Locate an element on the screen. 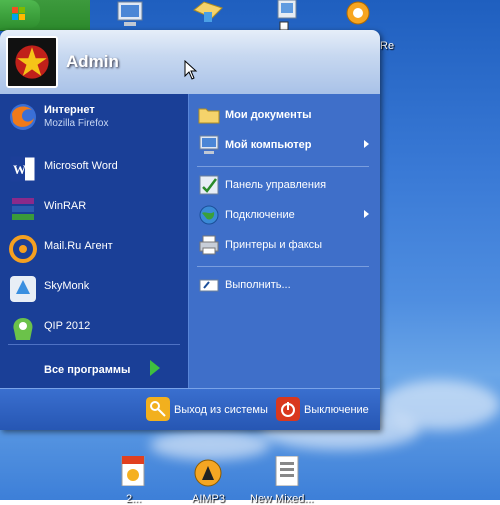  recent-item-winrar: WinRAR is located at coordinates (94, 209).